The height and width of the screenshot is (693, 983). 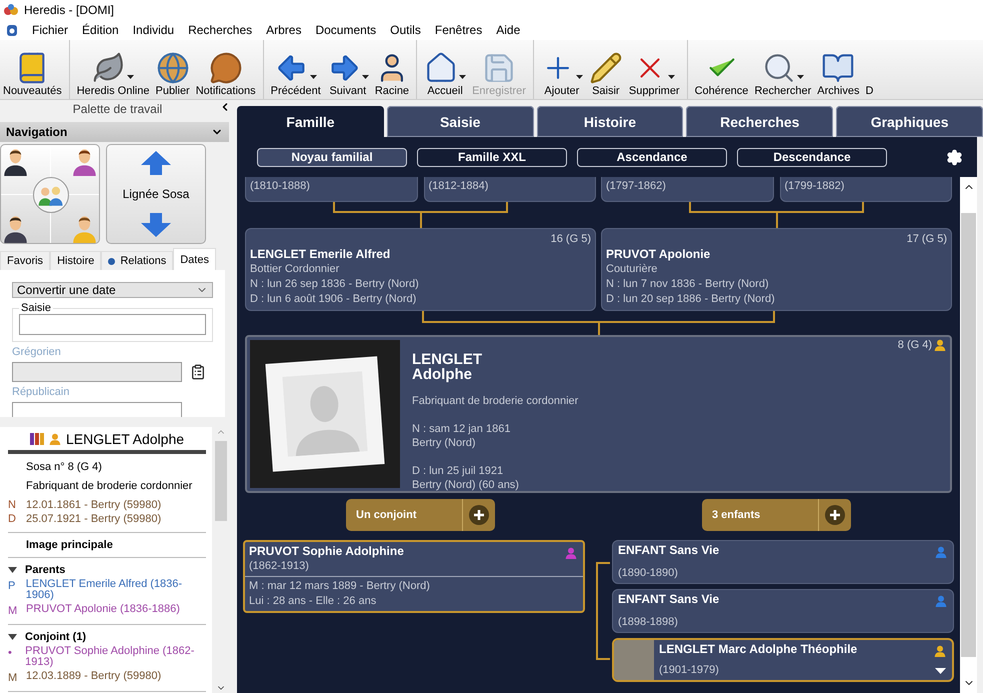 I want to click on field-label: Républicain, so click(x=41, y=392).